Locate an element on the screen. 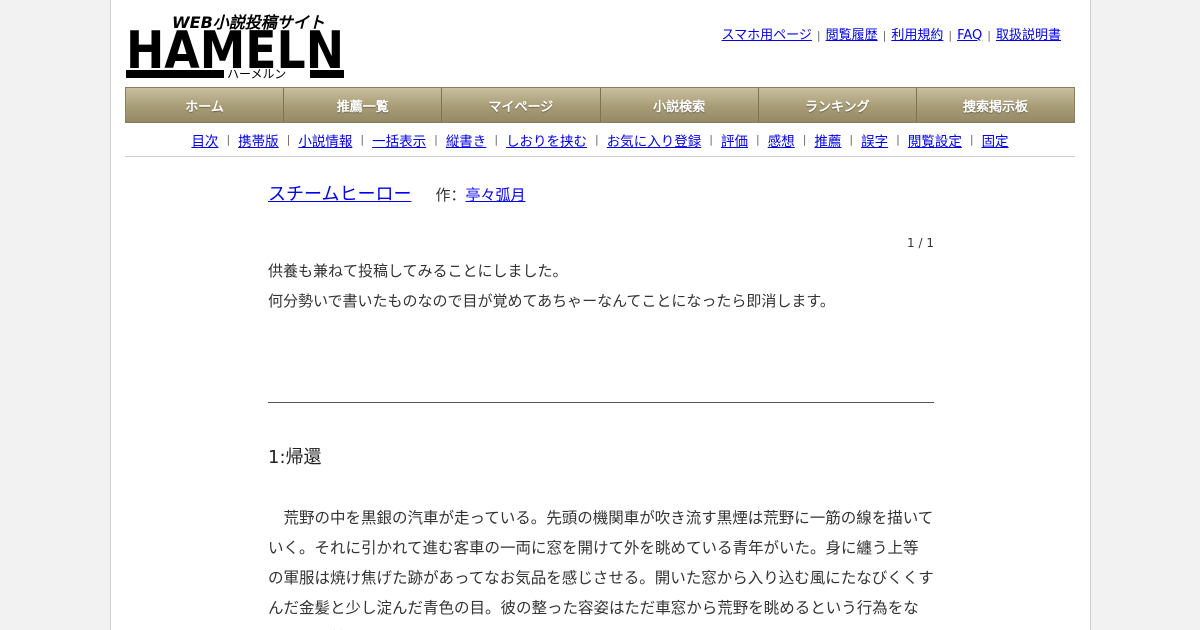 This screenshot has width=1200, height=630. subnav-rating: 評価 is located at coordinates (734, 140).